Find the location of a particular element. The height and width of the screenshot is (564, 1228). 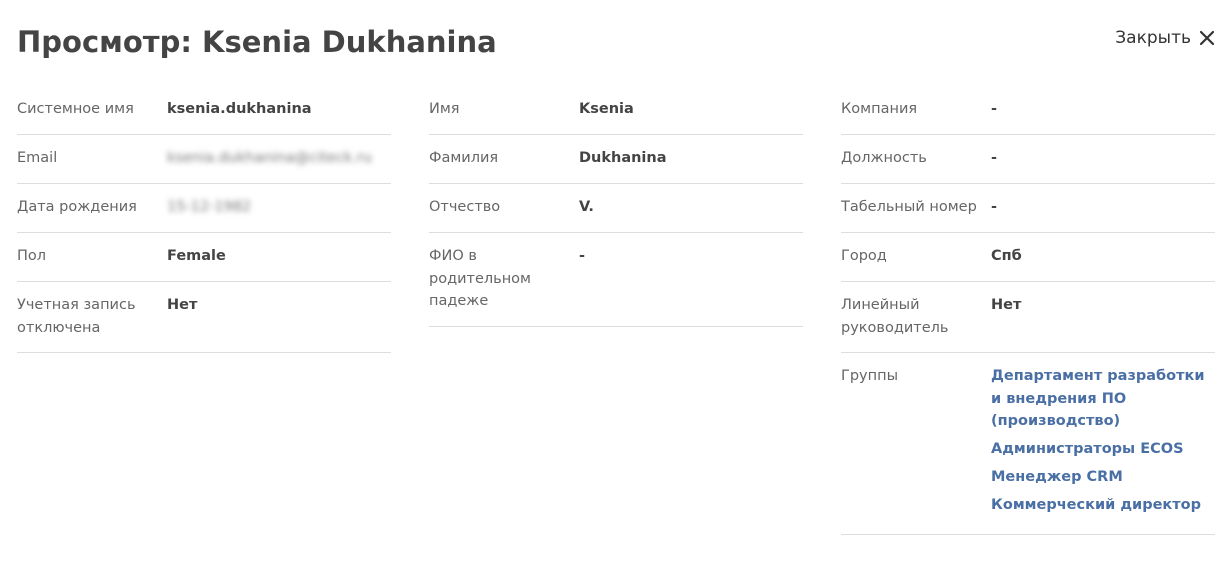

field-label: Компания is located at coordinates (879, 109).